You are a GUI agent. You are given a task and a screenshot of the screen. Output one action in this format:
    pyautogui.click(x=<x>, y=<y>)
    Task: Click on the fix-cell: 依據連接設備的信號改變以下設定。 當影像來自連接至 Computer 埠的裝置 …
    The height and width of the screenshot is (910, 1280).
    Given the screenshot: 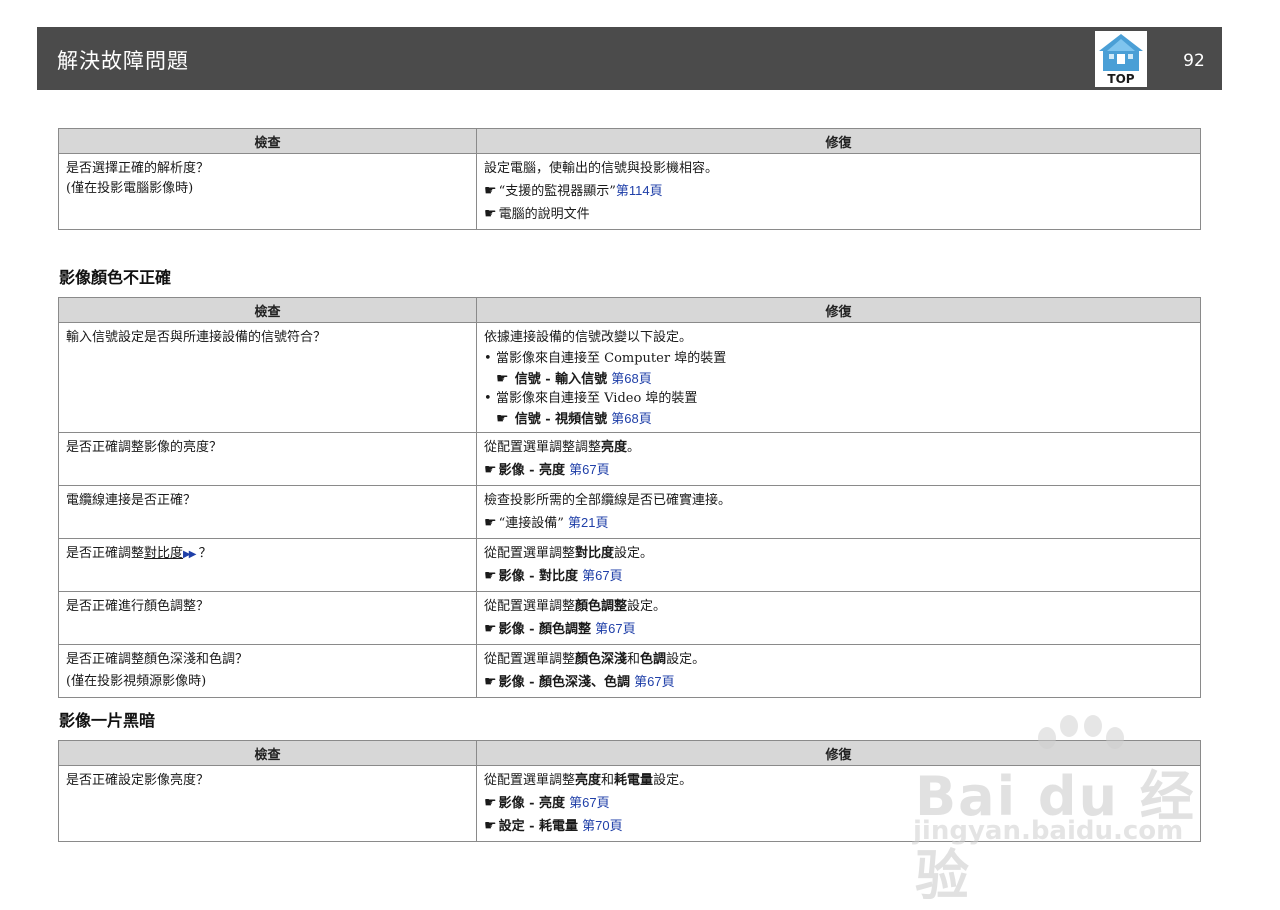 What is the action you would take?
    pyautogui.click(x=838, y=377)
    